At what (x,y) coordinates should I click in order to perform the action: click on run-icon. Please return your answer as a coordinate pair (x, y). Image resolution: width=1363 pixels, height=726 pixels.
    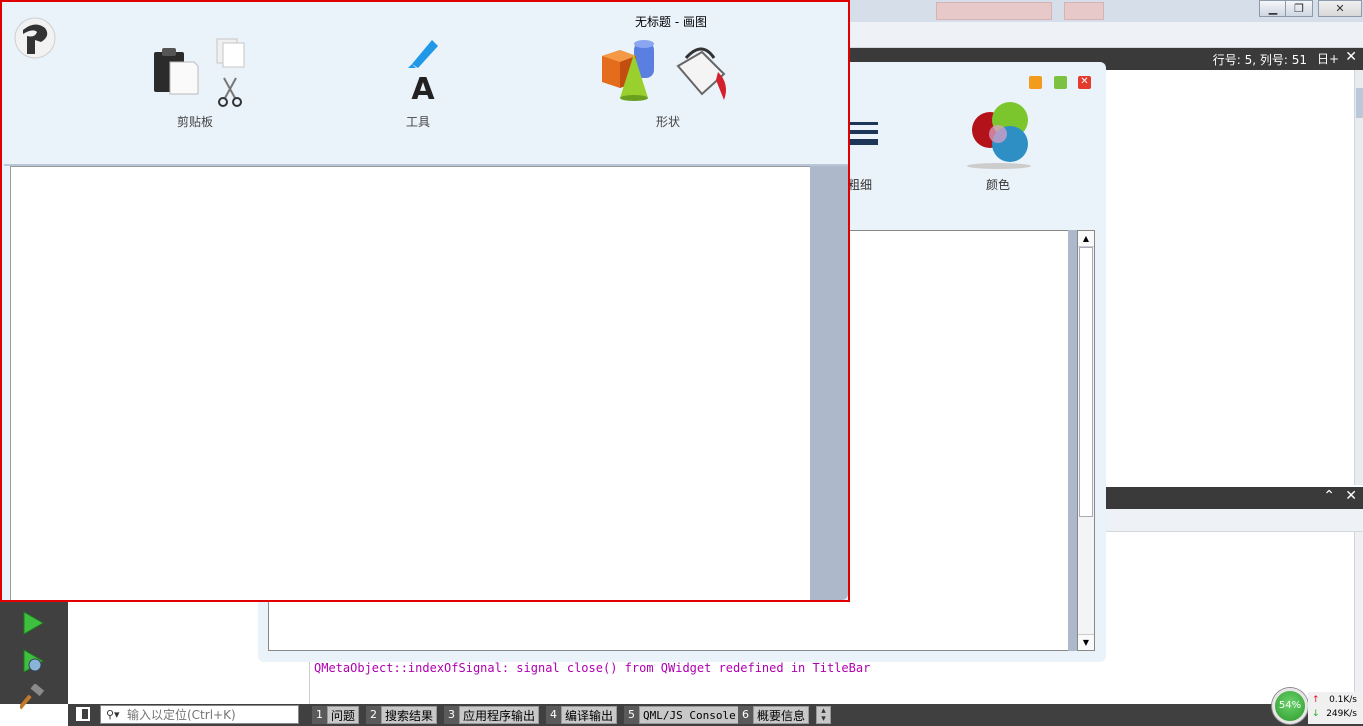
    Looking at the image, I should click on (33, 623).